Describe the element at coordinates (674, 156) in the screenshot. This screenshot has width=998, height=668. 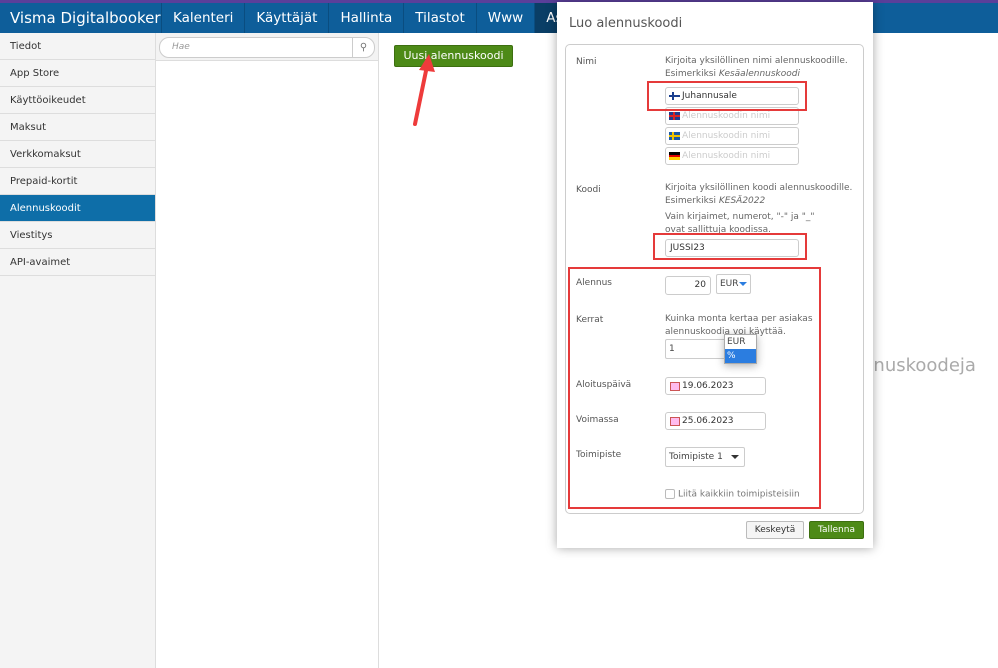
I see `germany-flag-icon` at that location.